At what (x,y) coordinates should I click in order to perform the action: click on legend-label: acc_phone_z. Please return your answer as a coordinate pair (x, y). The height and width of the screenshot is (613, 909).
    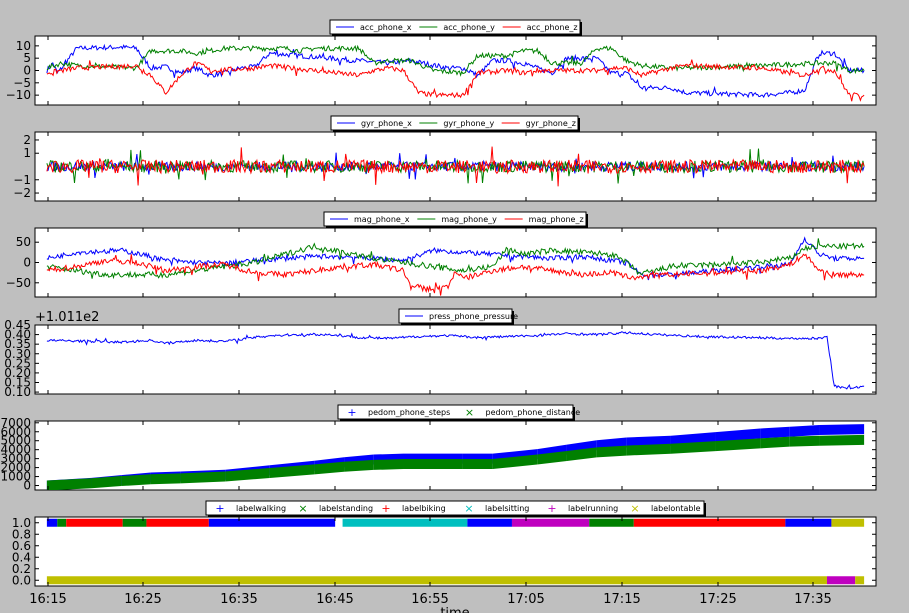
    Looking at the image, I should click on (552, 27).